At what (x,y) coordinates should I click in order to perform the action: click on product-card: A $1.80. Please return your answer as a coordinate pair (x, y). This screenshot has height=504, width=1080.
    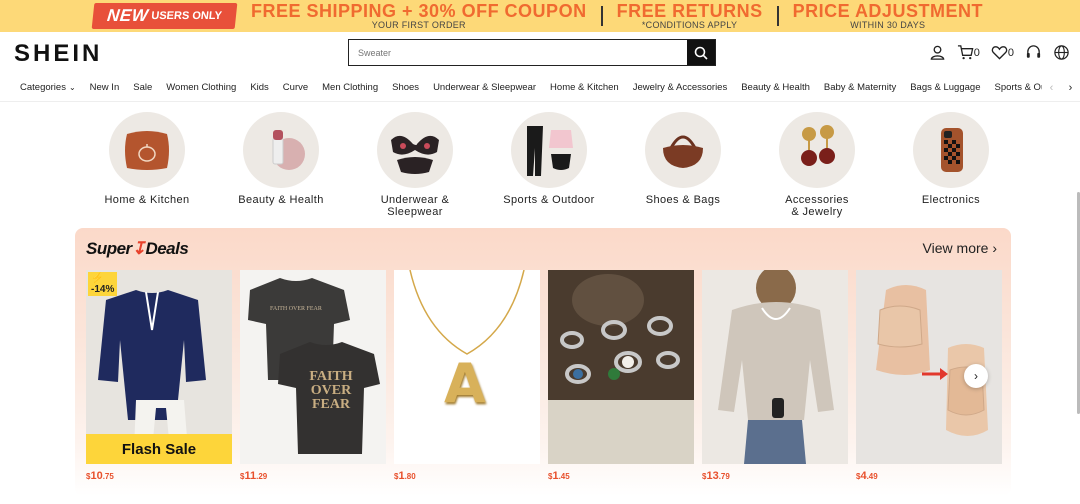
    Looking at the image, I should click on (467, 376).